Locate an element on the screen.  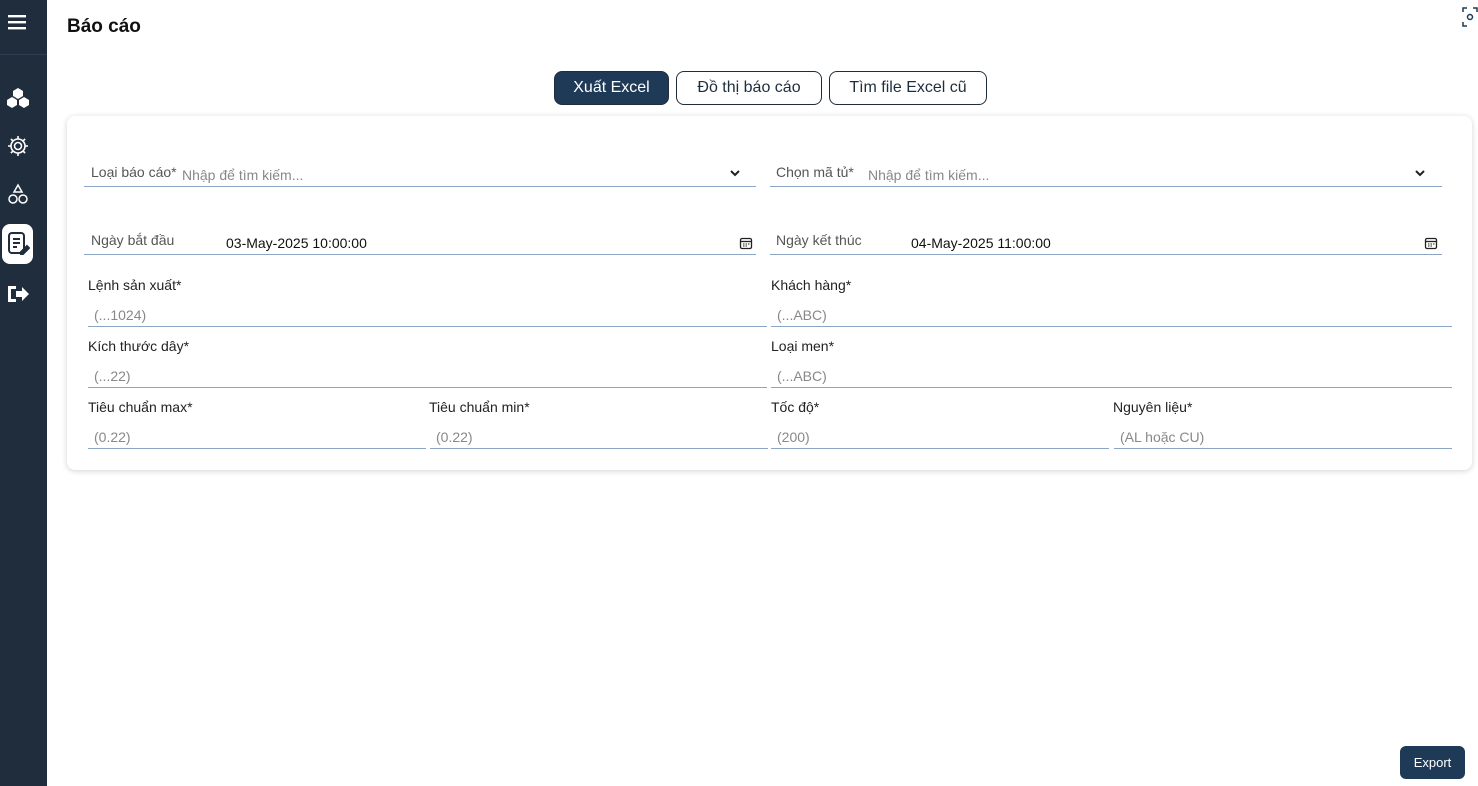
speed-input: (200) is located at coordinates (940, 437).